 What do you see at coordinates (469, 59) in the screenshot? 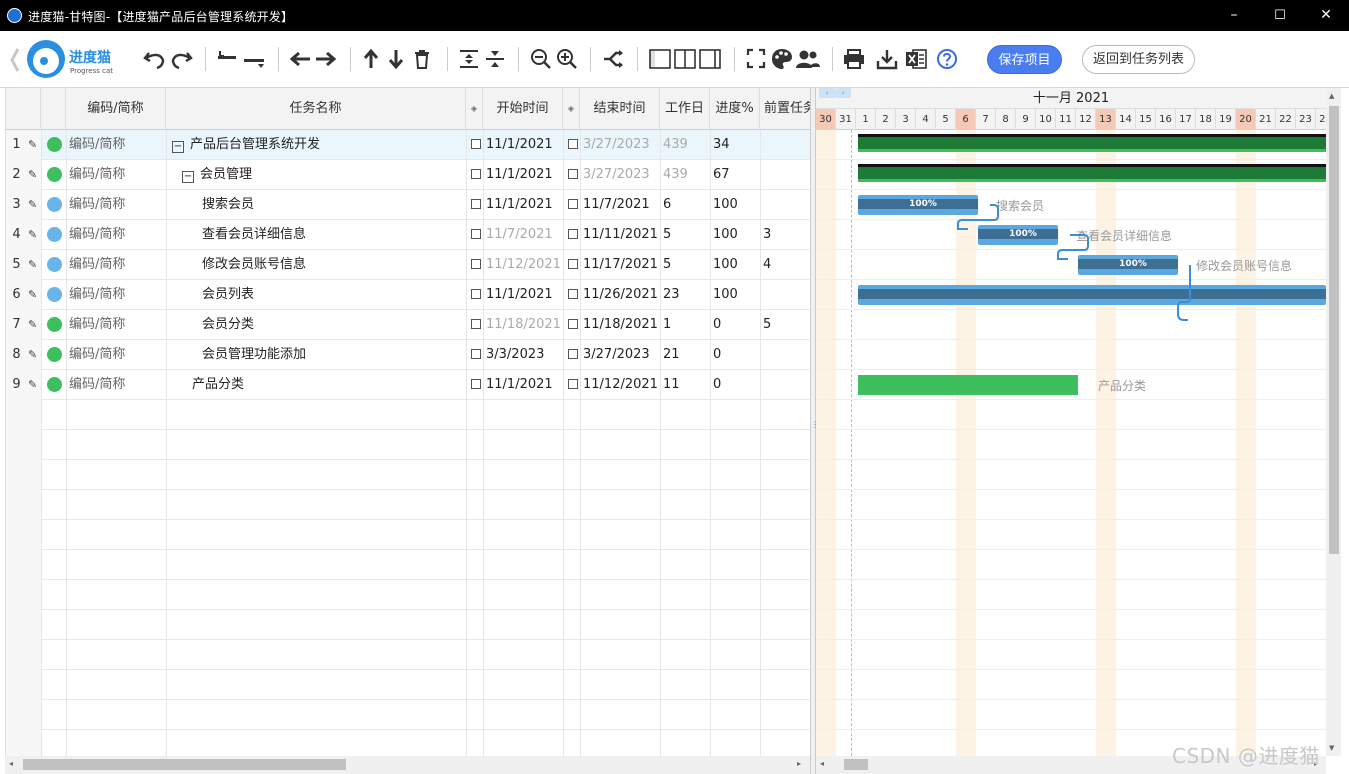
I see `expand-all-icon` at bounding box center [469, 59].